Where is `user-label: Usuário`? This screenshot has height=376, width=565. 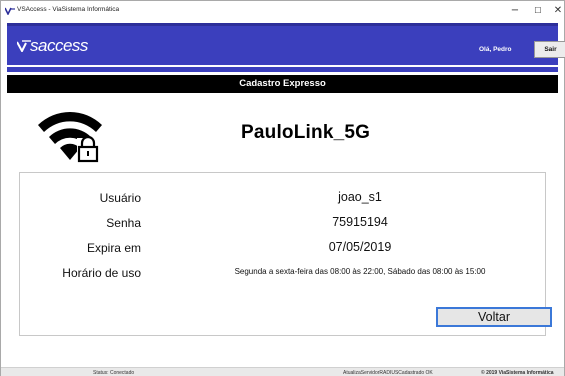 user-label: Usuário is located at coordinates (120, 198).